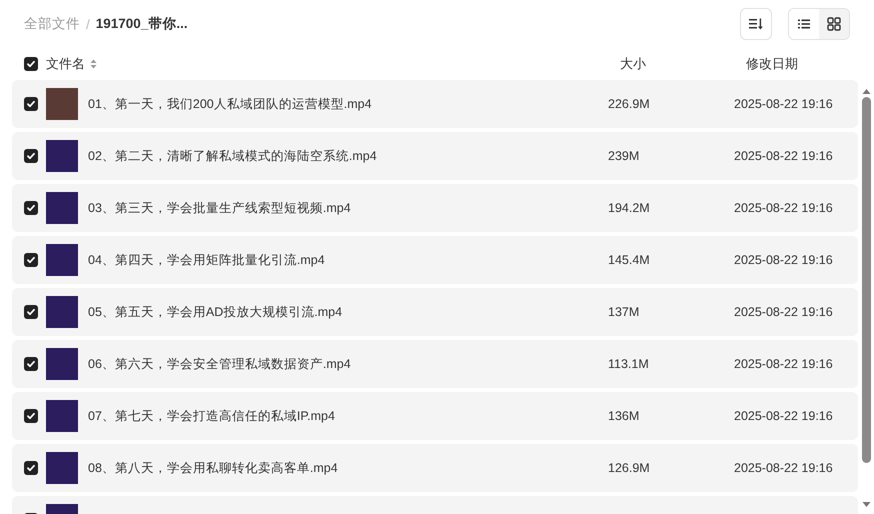  I want to click on file-name: 06、第六天，学会安全管理私域数据资产.mp4, so click(220, 364).